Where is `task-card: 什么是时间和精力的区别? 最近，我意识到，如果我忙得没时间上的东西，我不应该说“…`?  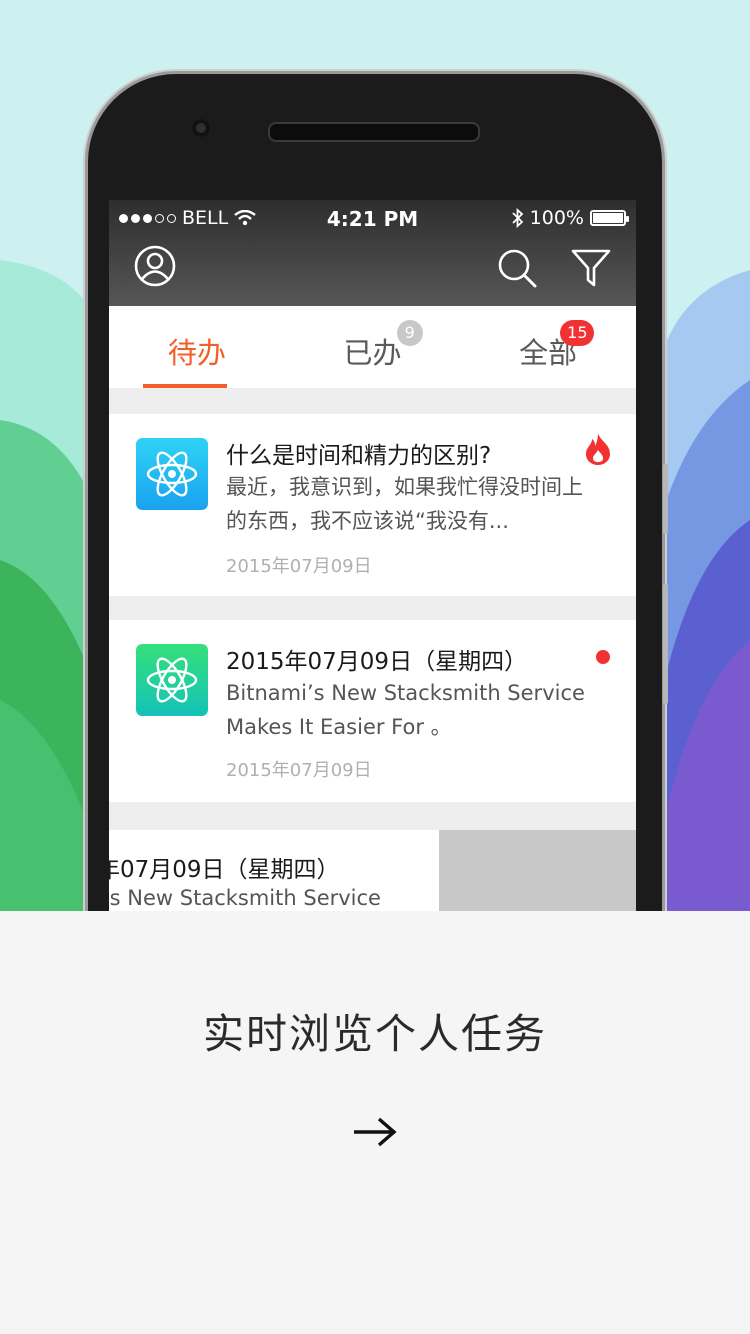 task-card: 什么是时间和精力的区别? 最近，我意识到，如果我忙得没时间上的东西，我不应该说“… is located at coordinates (372, 505).